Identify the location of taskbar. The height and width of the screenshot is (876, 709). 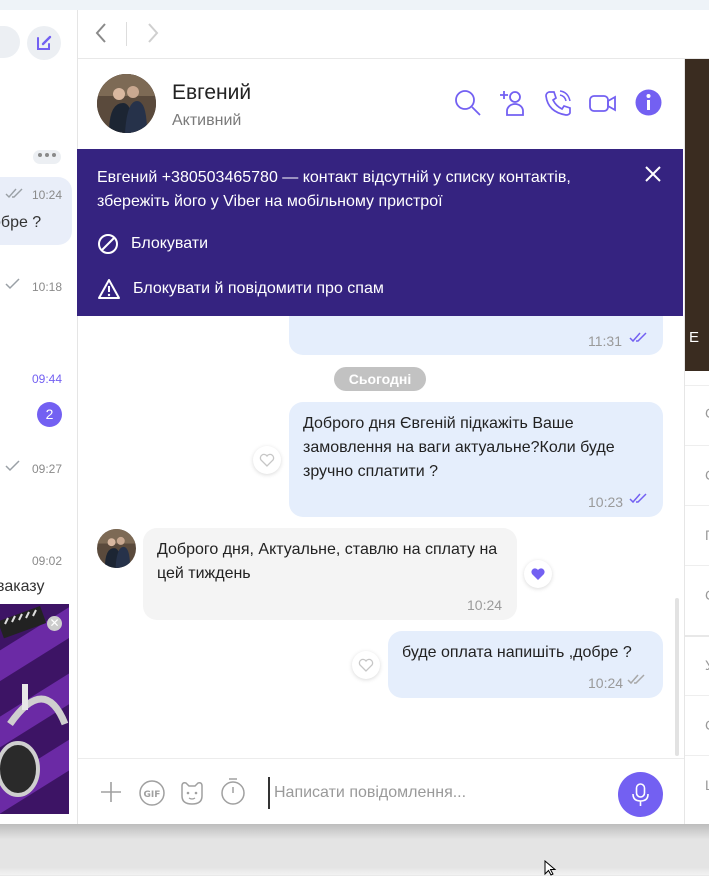
(354, 850).